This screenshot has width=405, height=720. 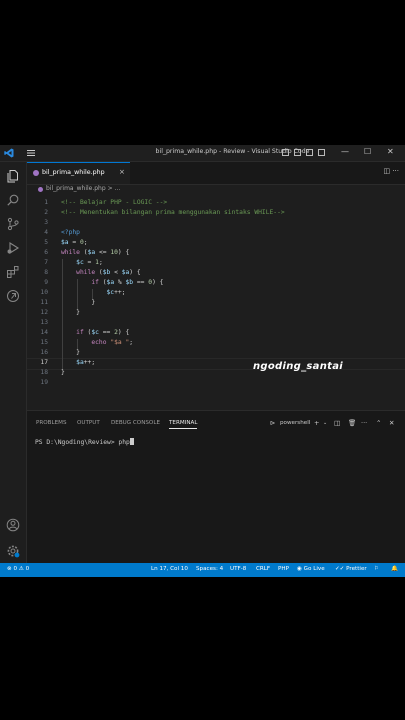 I want to click on cursor-position: Ln 17, Col 10, so click(x=169, y=569).